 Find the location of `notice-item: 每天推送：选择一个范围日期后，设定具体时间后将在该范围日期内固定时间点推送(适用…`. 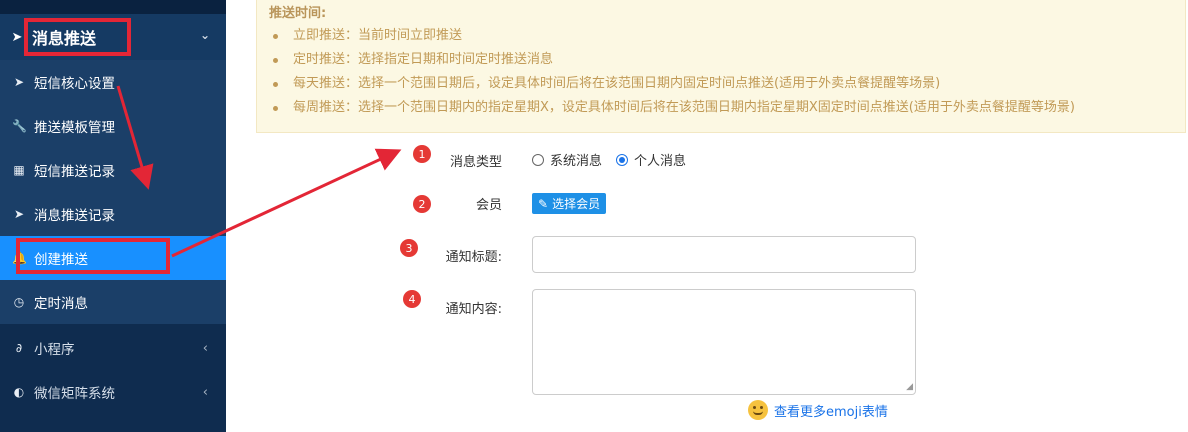

notice-item: 每天推送：选择一个范围日期后，设定具体时间后将在该范围日期内固定时间点推送(适用… is located at coordinates (674, 84).